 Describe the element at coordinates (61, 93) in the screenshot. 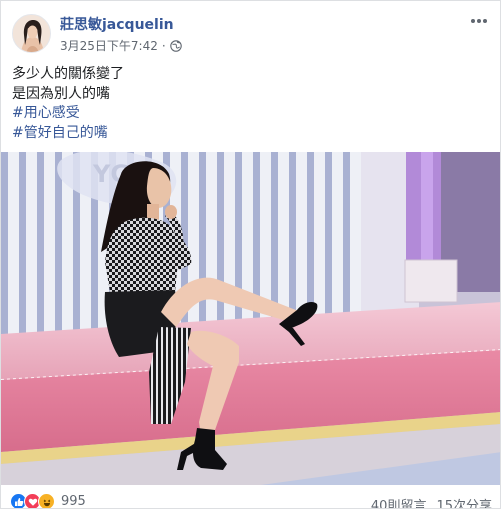

I see `caption-line-2: 是因為別人的嘴` at that location.